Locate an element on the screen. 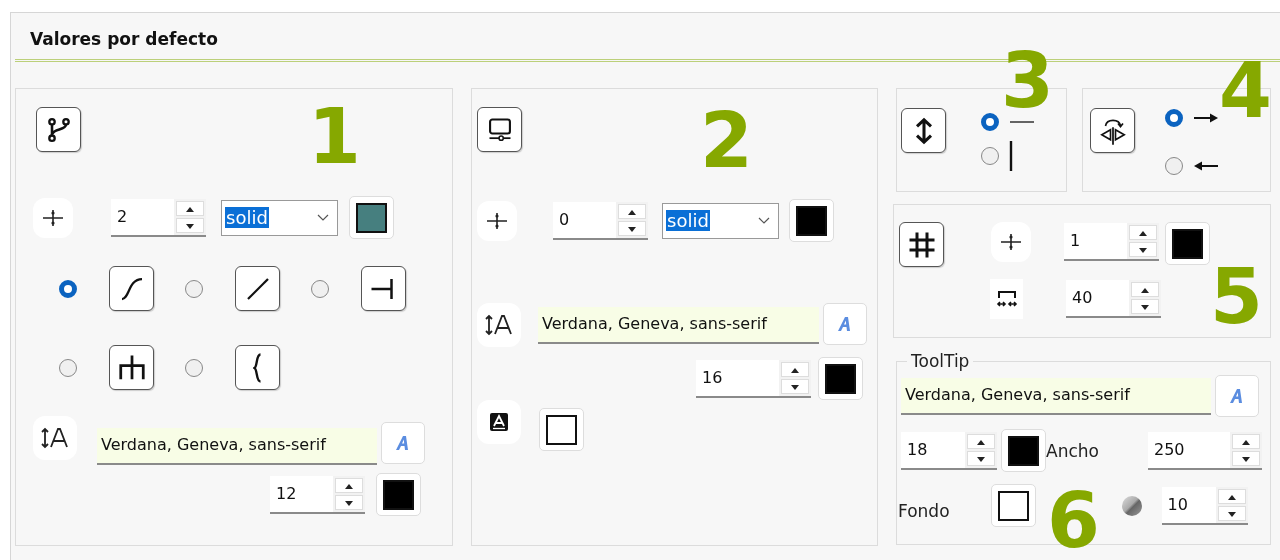 The width and height of the screenshot is (1280, 560). connector-button is located at coordinates (58, 129).